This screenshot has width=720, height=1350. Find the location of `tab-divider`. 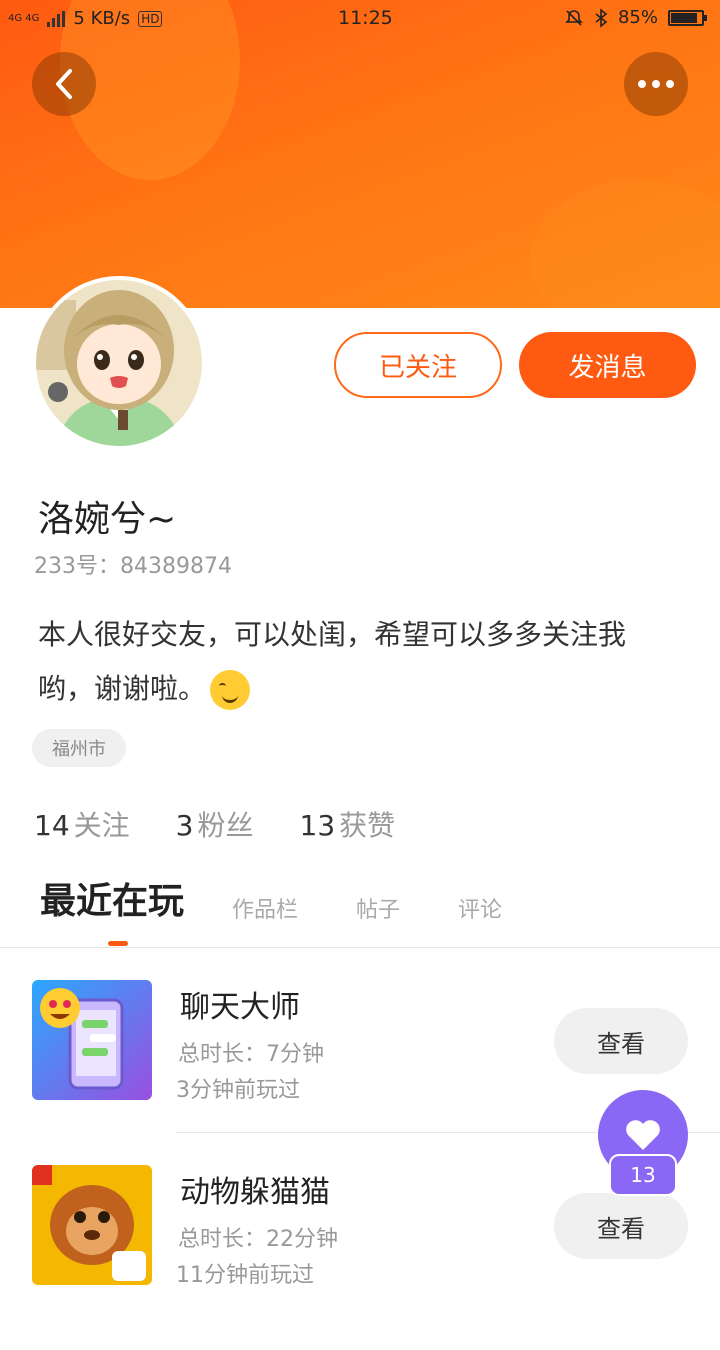

tab-divider is located at coordinates (360, 947).